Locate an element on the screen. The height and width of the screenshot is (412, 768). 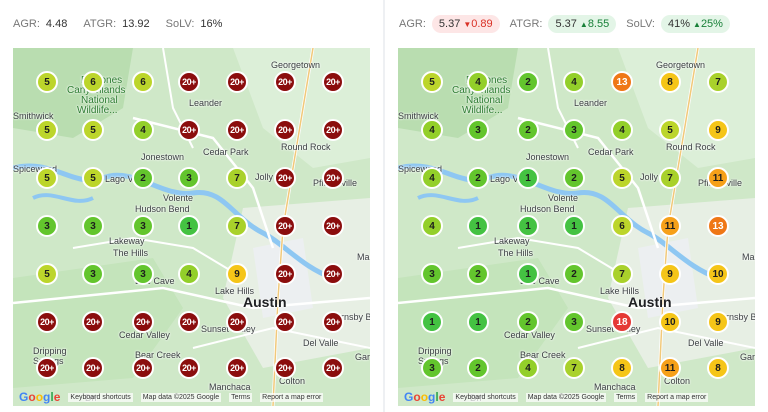
rank-marker: 18 is located at coordinates (622, 322).